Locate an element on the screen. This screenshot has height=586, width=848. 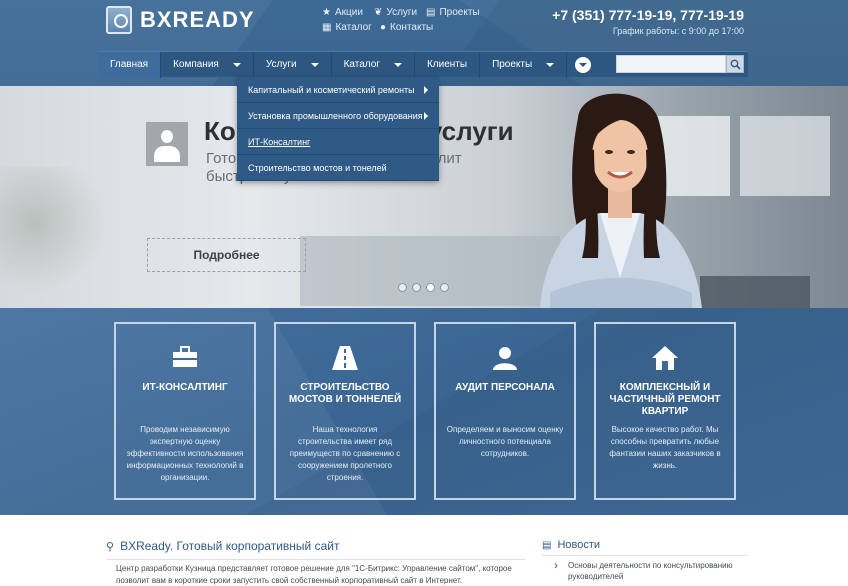
nav-item-projects: Проекты is located at coordinates (524, 64).